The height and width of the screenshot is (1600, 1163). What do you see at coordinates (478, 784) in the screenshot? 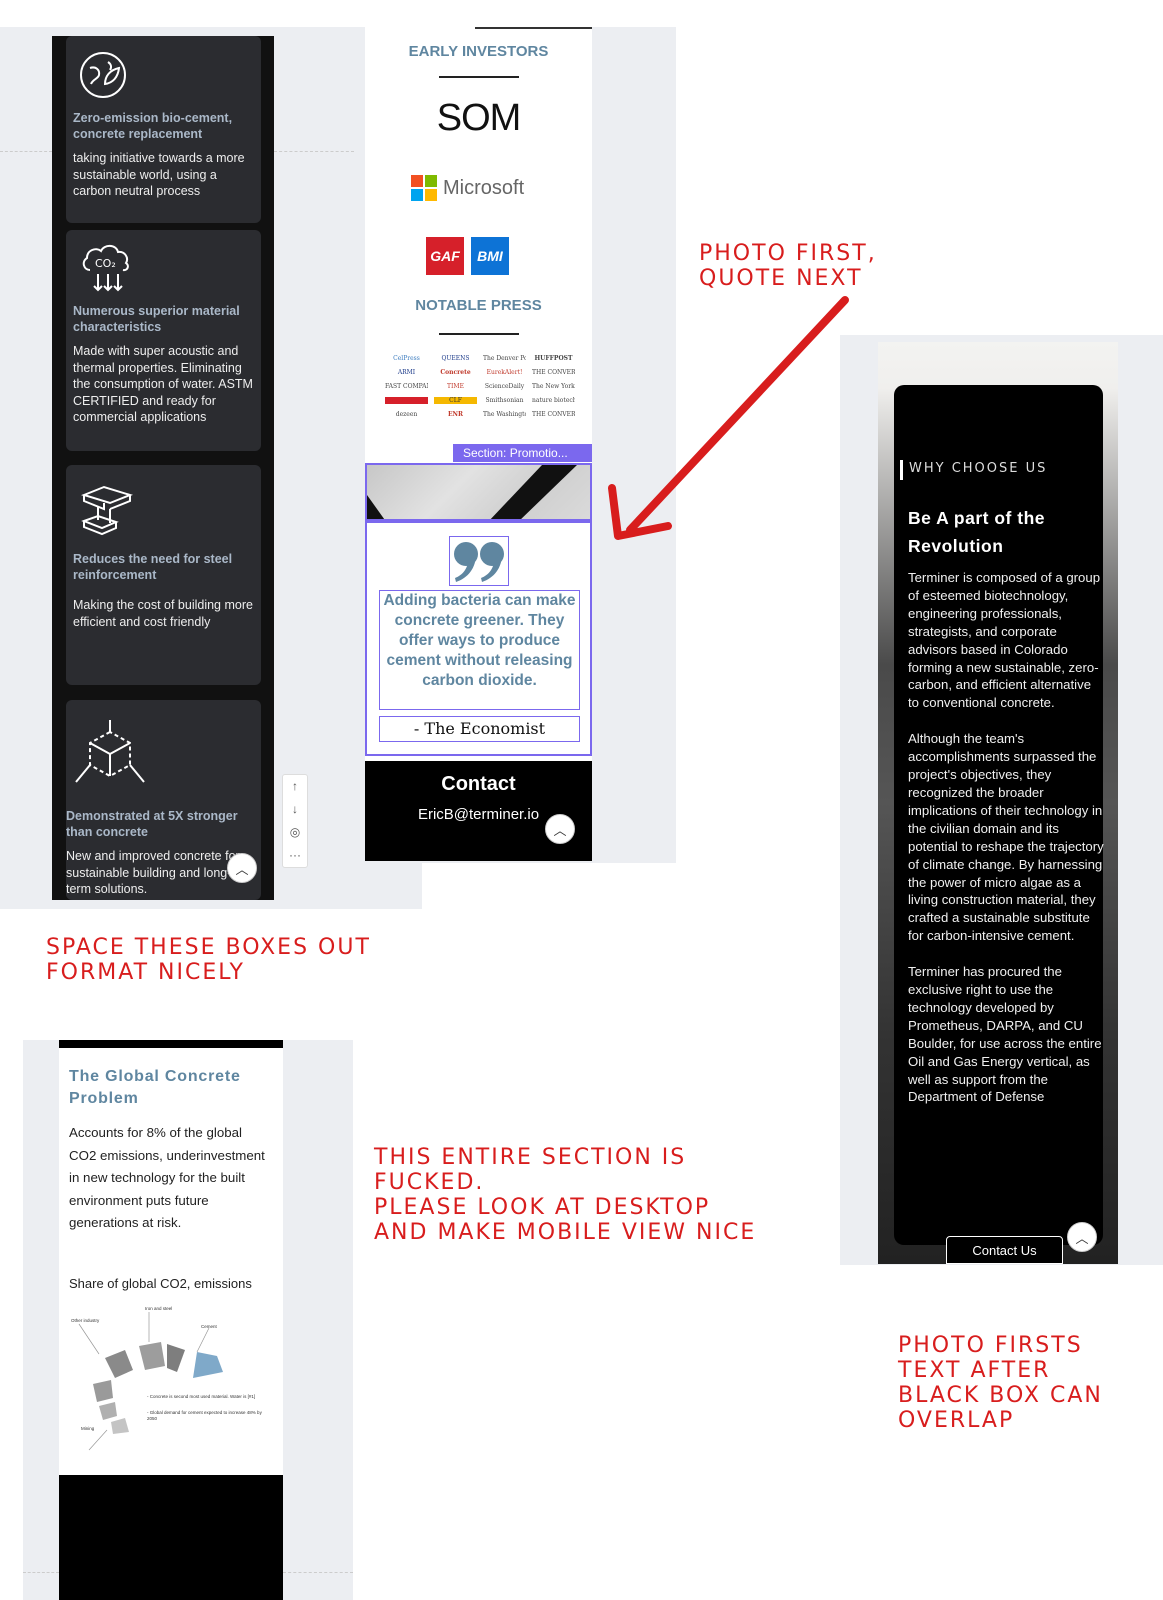
I see `contact-heading: Contact` at bounding box center [478, 784].